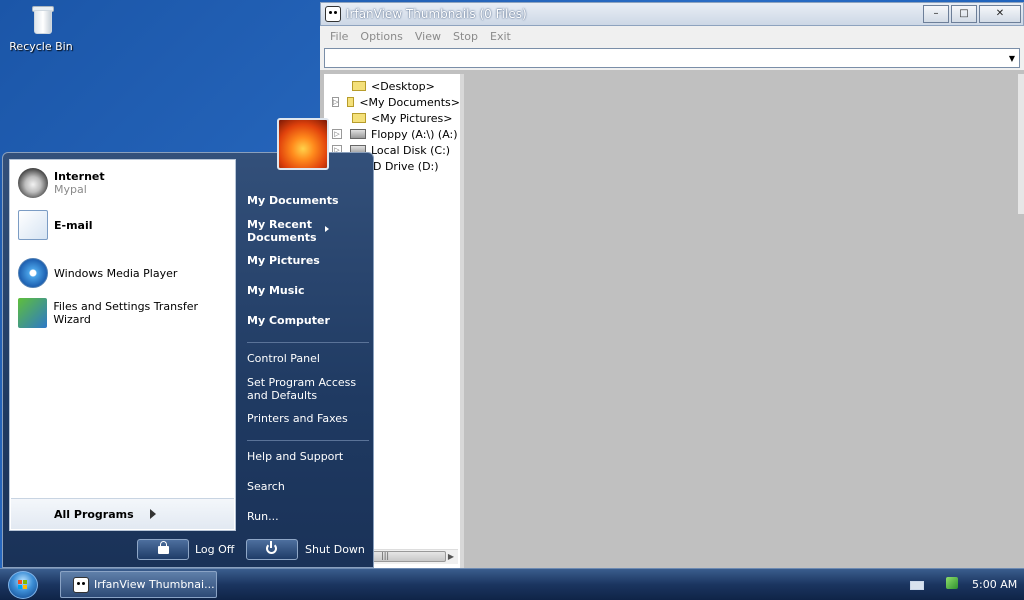  Describe the element at coordinates (79, 176) in the screenshot. I see `pinned-title: Internet` at that location.